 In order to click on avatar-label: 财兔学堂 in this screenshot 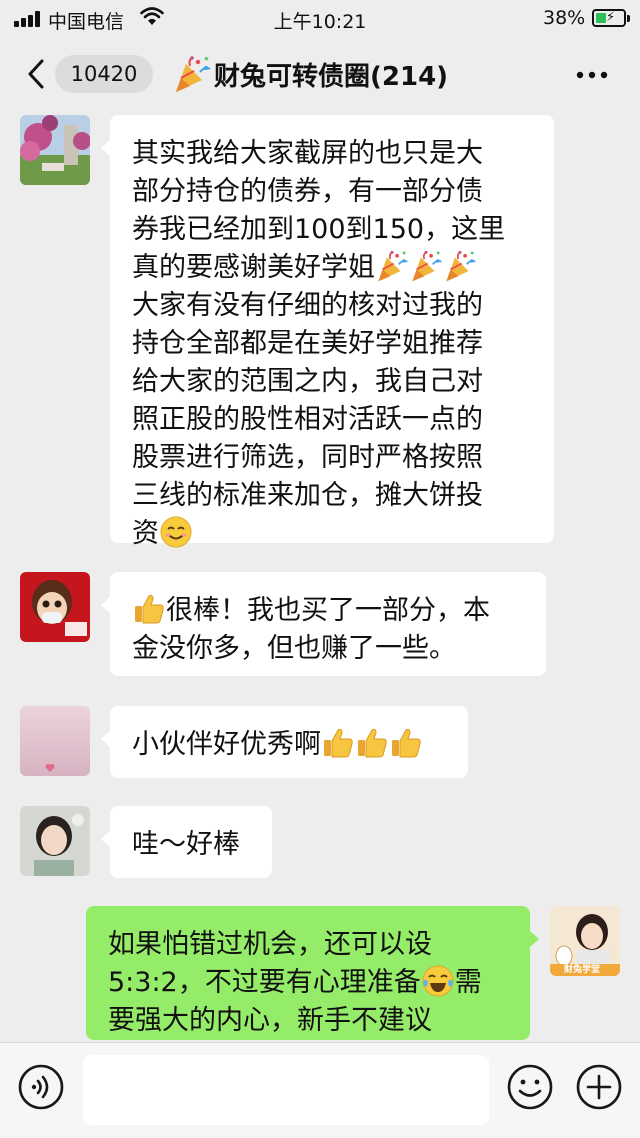, I will do `click(582, 970)`.